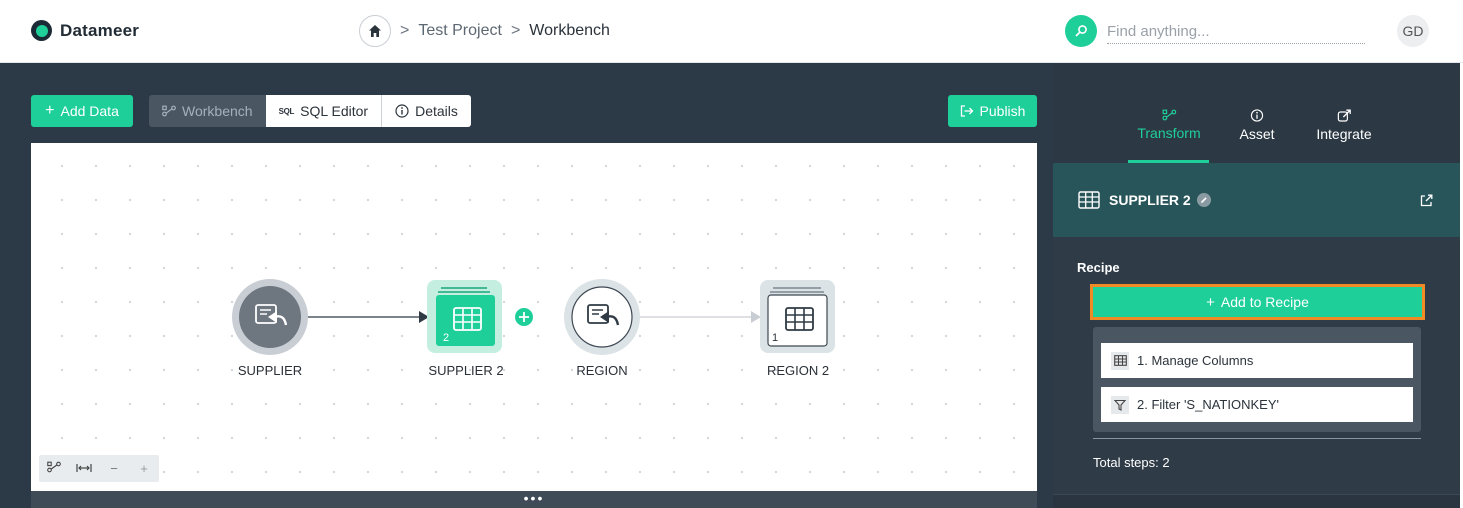 This screenshot has width=1463, height=508. I want to click on tab-integrate: Integrate, so click(1344, 125).